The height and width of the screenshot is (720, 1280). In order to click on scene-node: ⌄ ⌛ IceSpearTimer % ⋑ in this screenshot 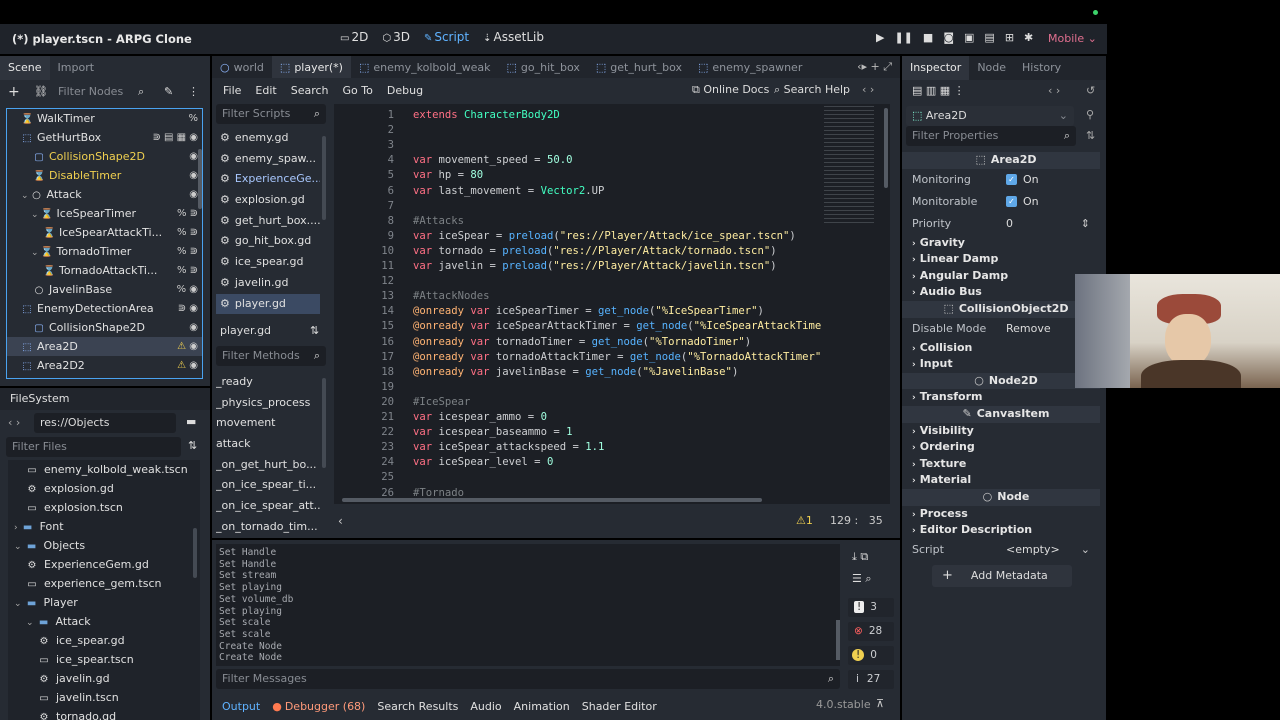, I will do `click(104, 213)`.